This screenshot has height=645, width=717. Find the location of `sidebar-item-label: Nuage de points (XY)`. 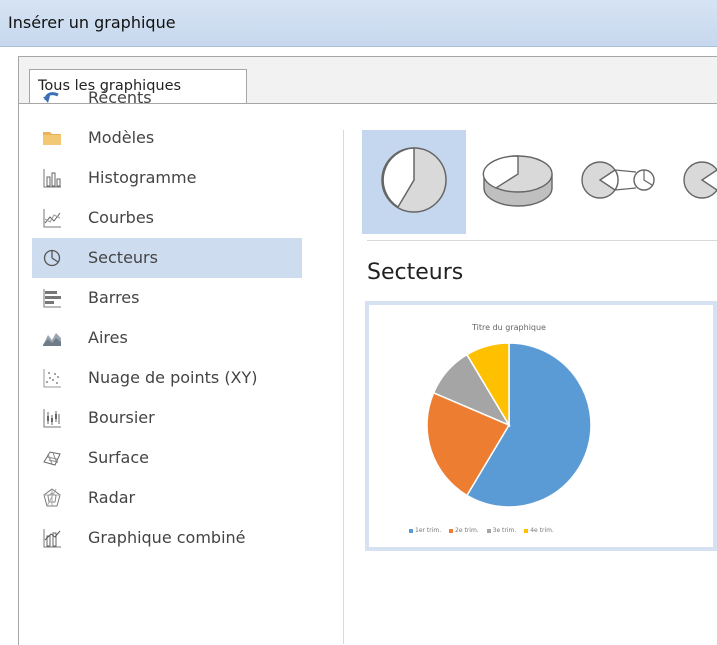

sidebar-item-label: Nuage de points (XY) is located at coordinates (173, 377).